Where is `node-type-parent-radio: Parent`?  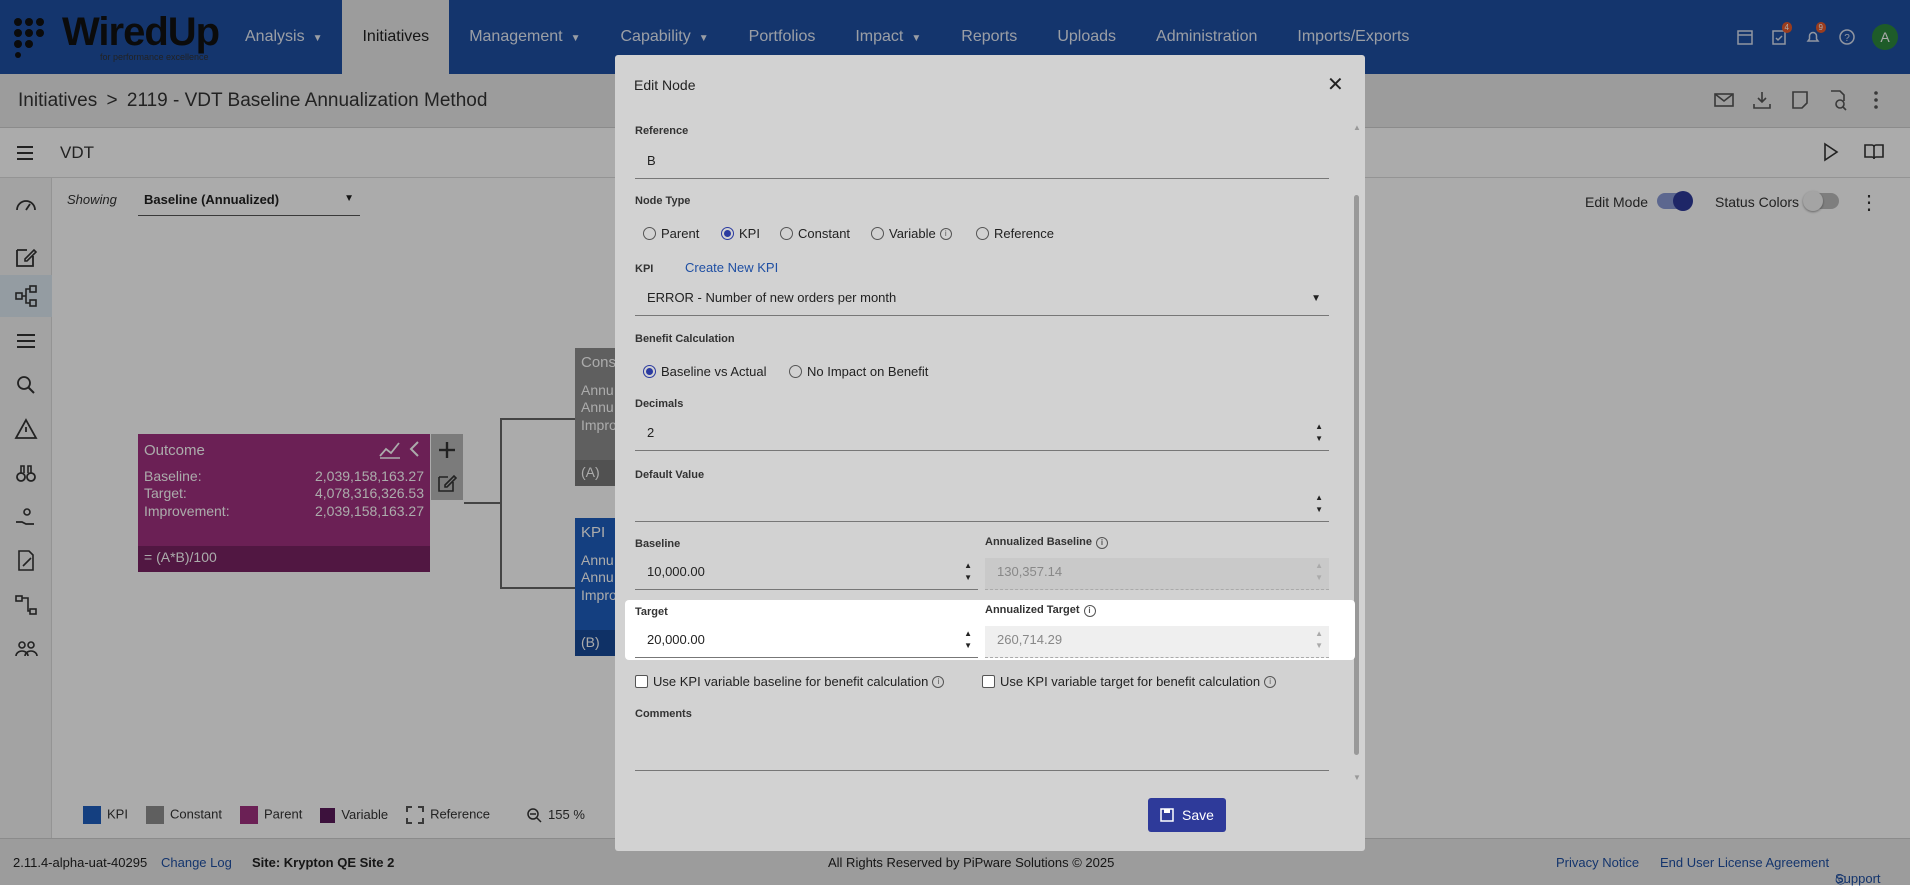
node-type-parent-radio: Parent is located at coordinates (671, 233).